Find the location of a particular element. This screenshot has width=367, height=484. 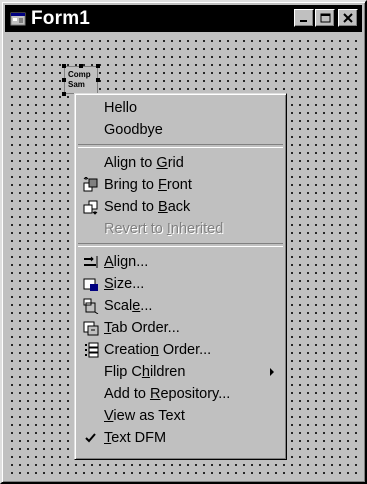

minimize-icon is located at coordinates (303, 21).